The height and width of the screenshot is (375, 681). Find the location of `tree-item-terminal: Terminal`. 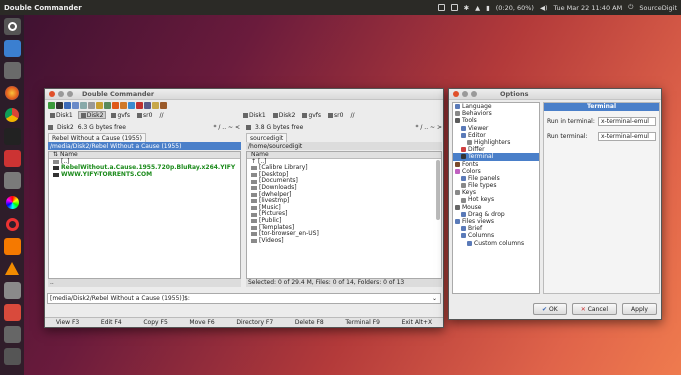

tree-item-terminal: Terminal is located at coordinates (496, 157).